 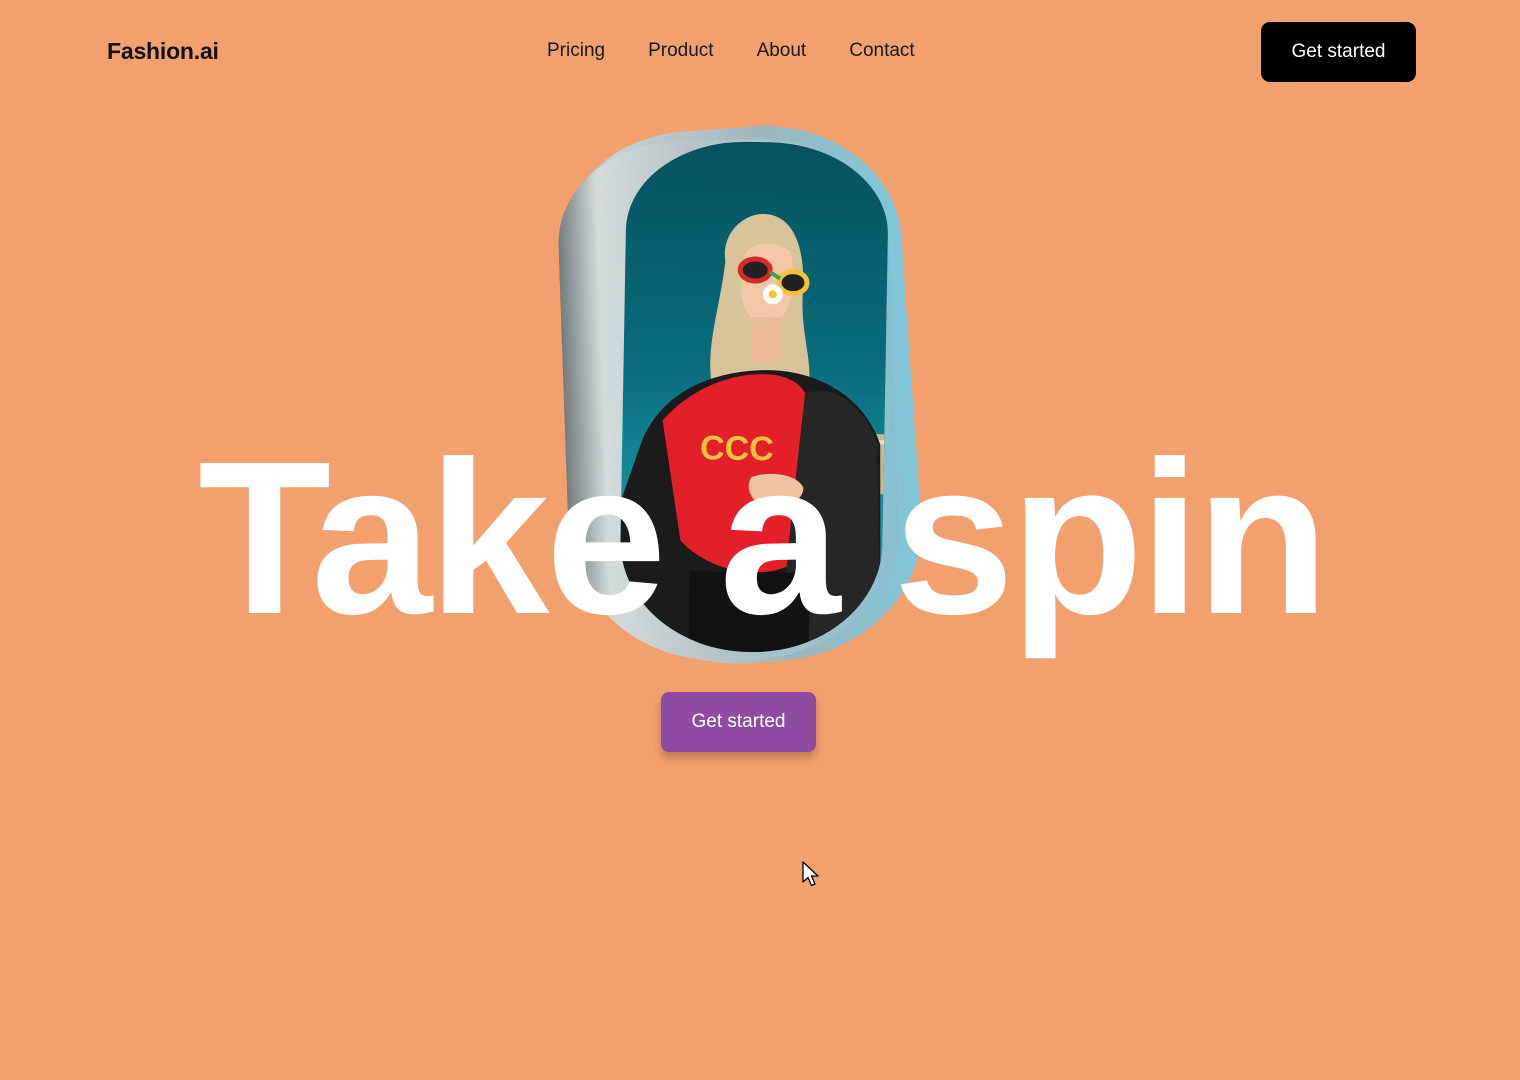 I want to click on get-started-hero-button: Get started, so click(x=738, y=722).